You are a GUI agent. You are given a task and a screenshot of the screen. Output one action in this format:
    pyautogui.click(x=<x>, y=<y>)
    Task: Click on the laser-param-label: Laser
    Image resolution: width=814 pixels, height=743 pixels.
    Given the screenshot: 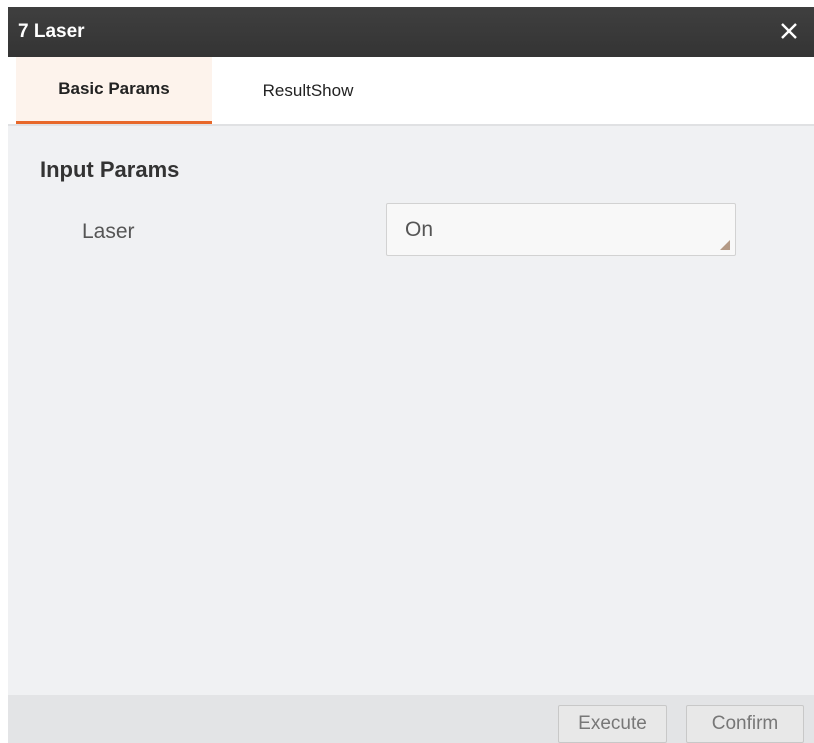 What is the action you would take?
    pyautogui.click(x=108, y=231)
    